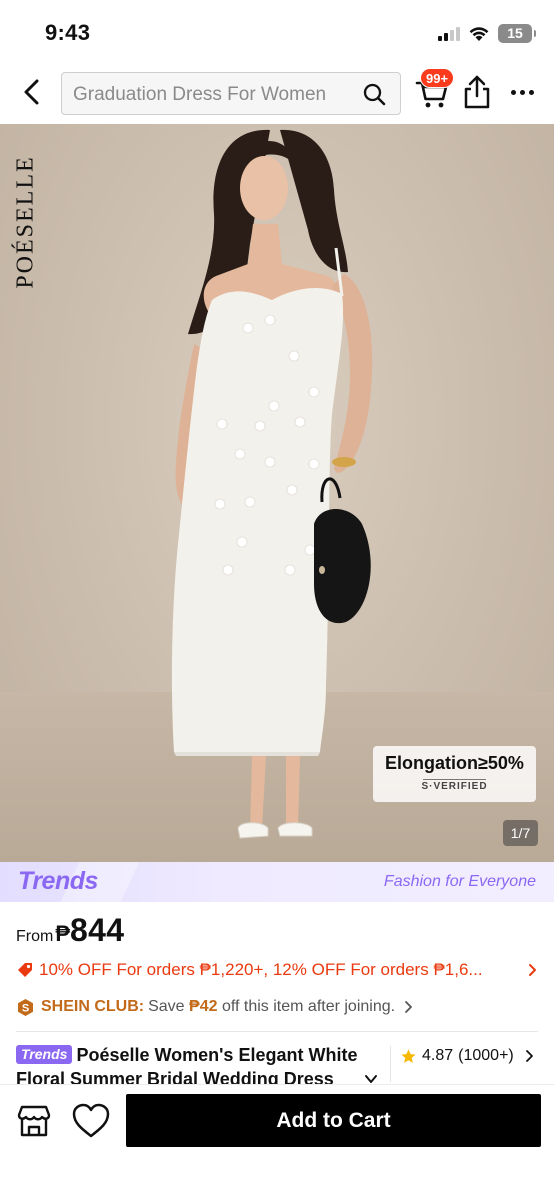 This screenshot has height=1200, width=554. What do you see at coordinates (437, 78) in the screenshot?
I see `cart-badge: 99+` at bounding box center [437, 78].